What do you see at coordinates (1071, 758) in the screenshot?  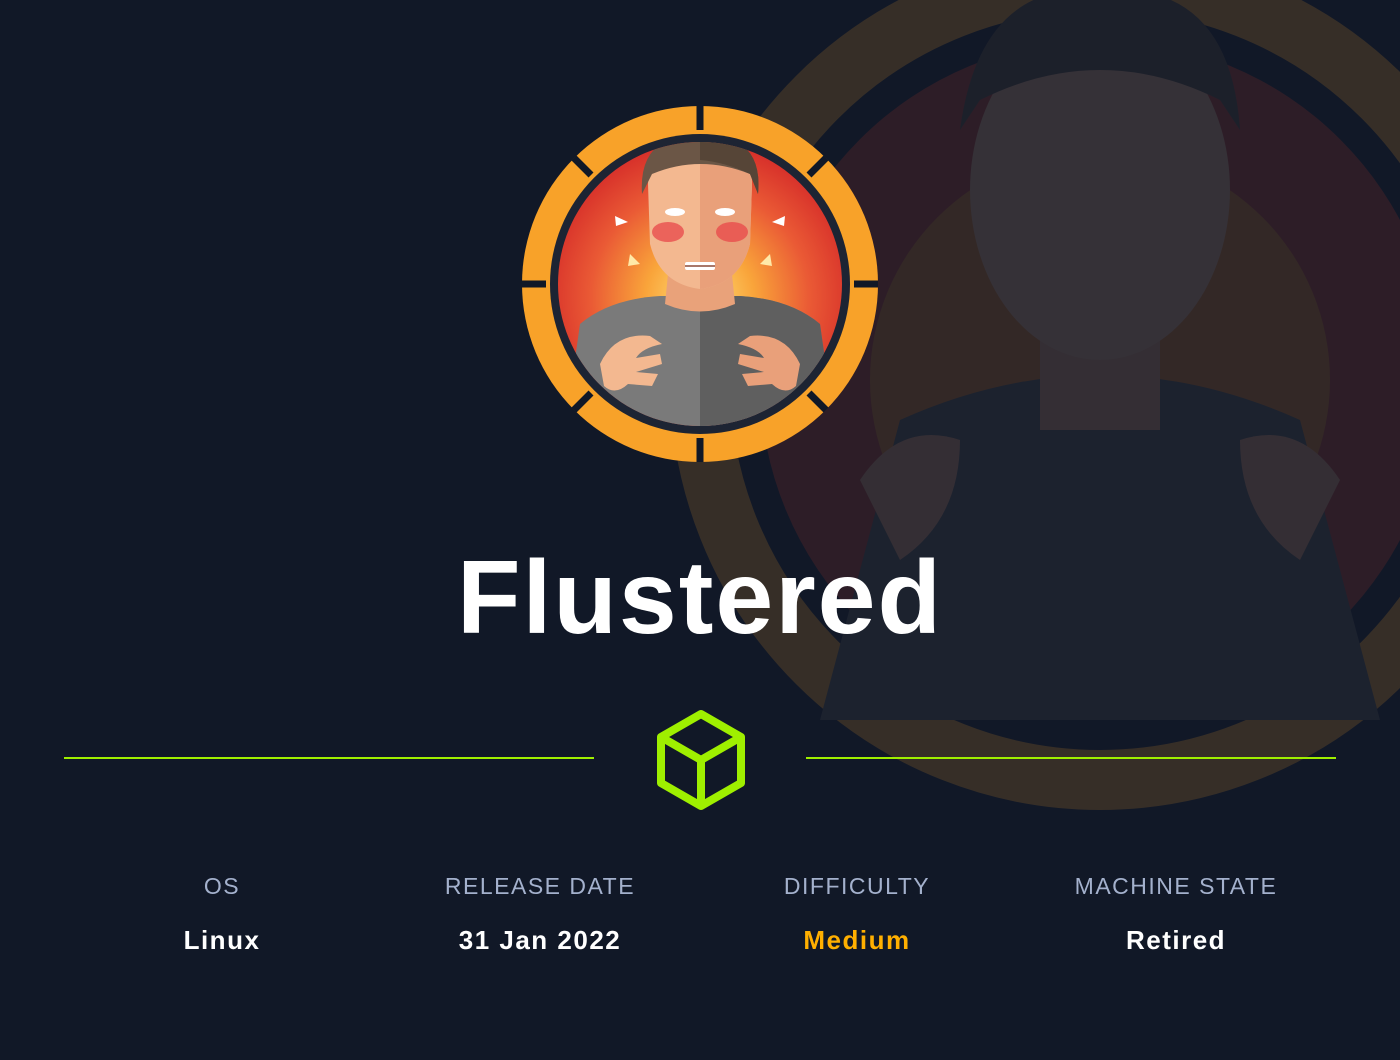 I see `divider-right` at bounding box center [1071, 758].